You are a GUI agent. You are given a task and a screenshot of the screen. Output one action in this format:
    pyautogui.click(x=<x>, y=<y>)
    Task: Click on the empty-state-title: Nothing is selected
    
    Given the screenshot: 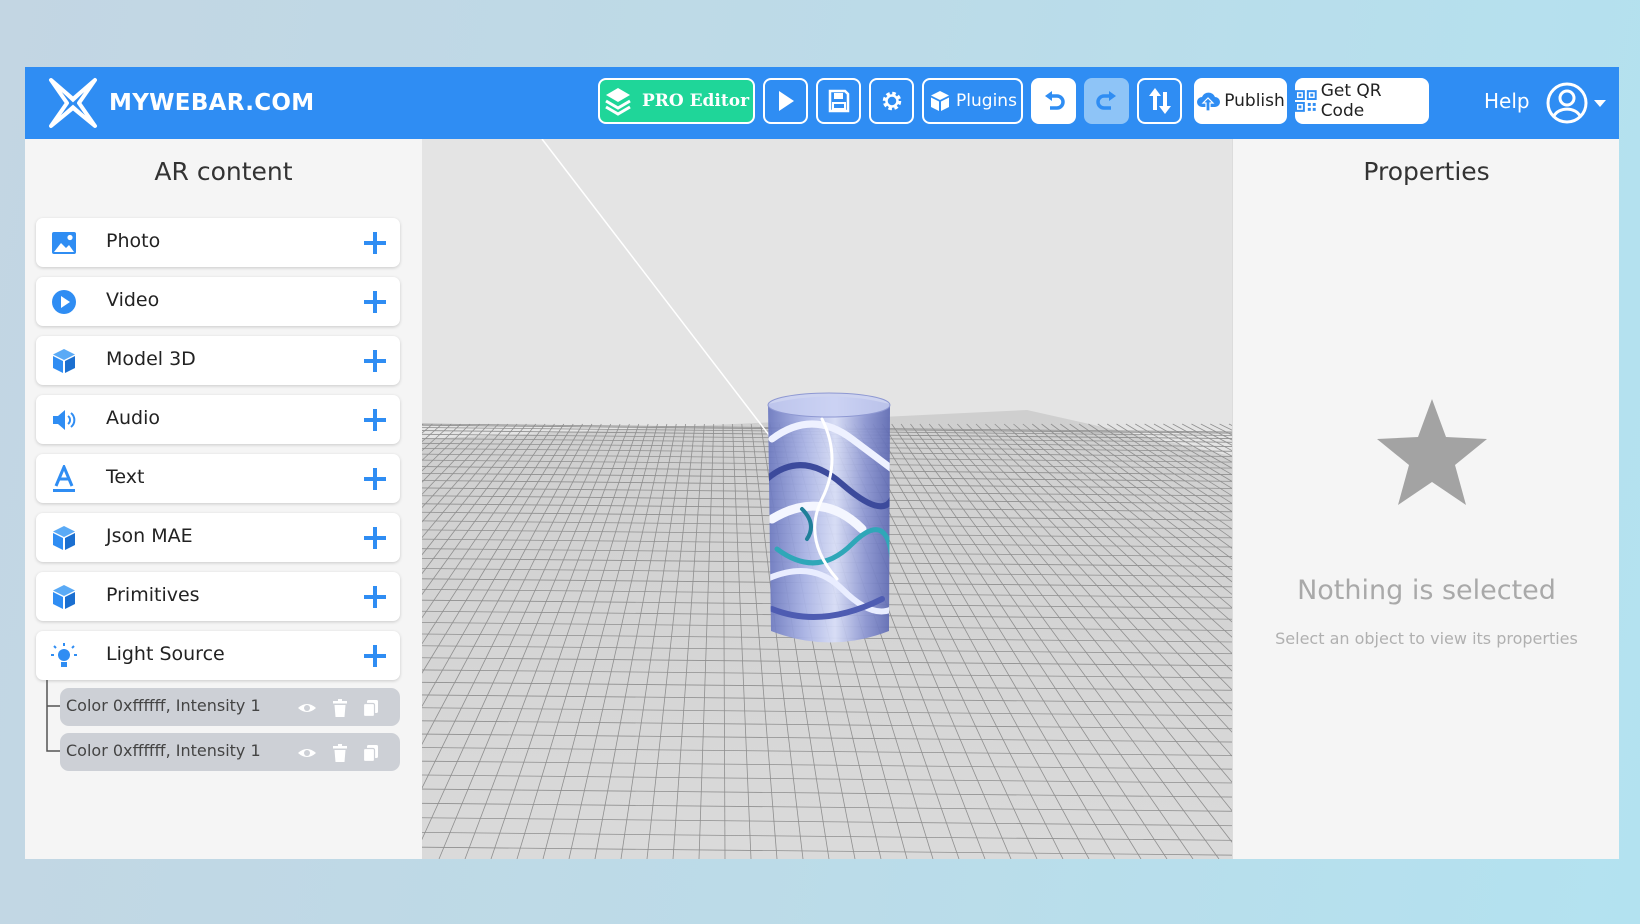 What is the action you would take?
    pyautogui.click(x=1426, y=590)
    